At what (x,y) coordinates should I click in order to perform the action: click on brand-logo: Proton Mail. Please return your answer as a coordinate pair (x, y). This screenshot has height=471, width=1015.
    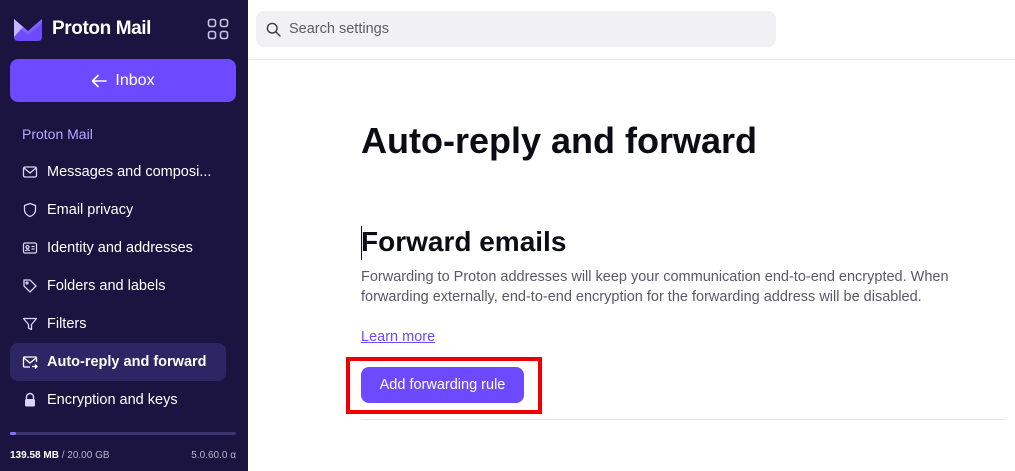
    Looking at the image, I should click on (82, 29).